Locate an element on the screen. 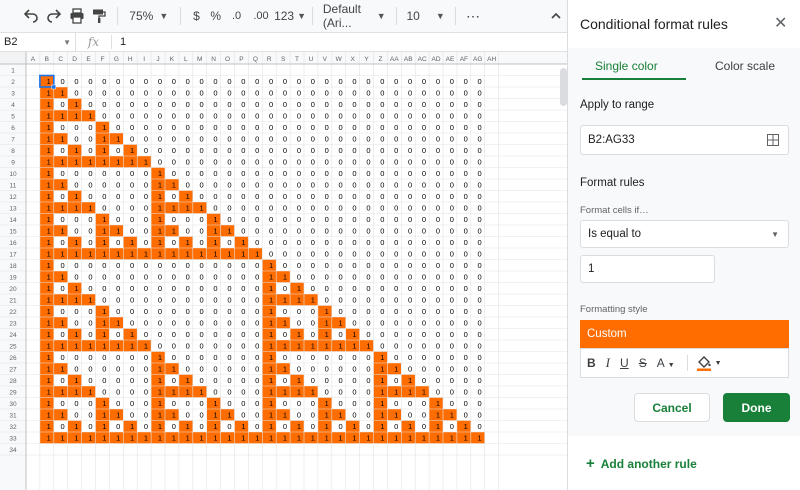 This screenshot has height=490, width=800. row-header: 19 is located at coordinates (13, 278).